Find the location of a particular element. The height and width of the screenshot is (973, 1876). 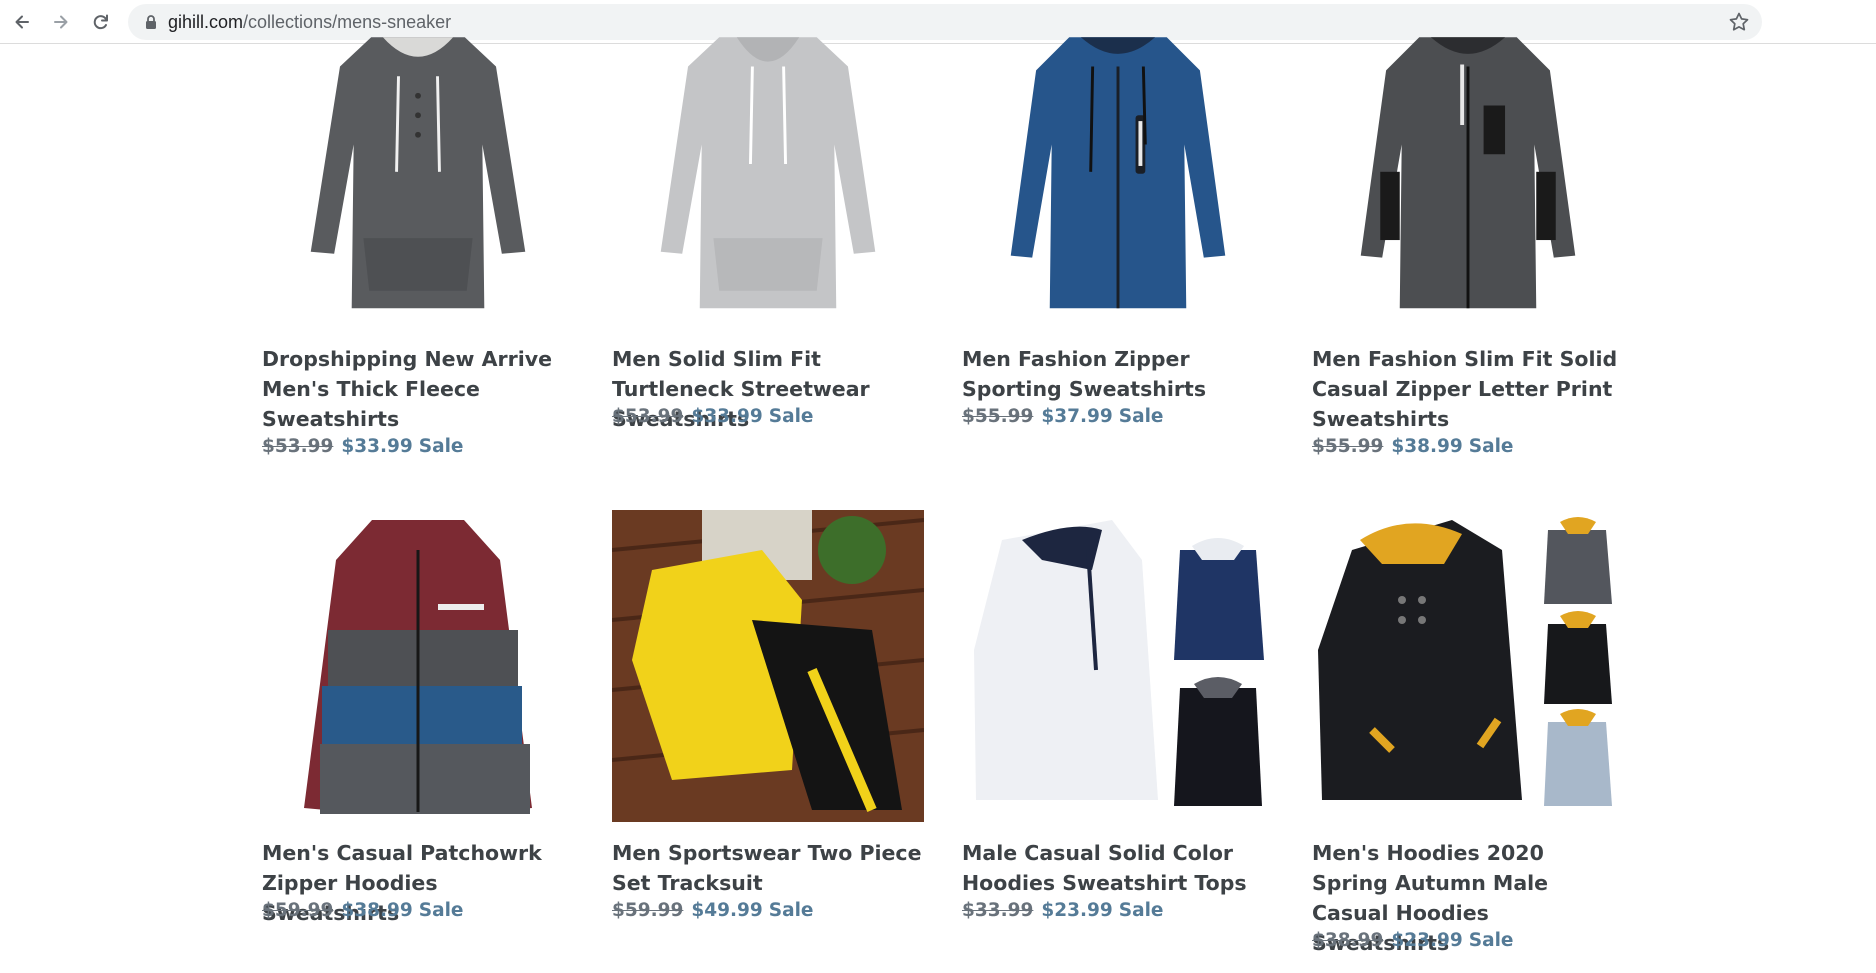

dark-gray-pullover-hoodie-image is located at coordinates (418, 173).